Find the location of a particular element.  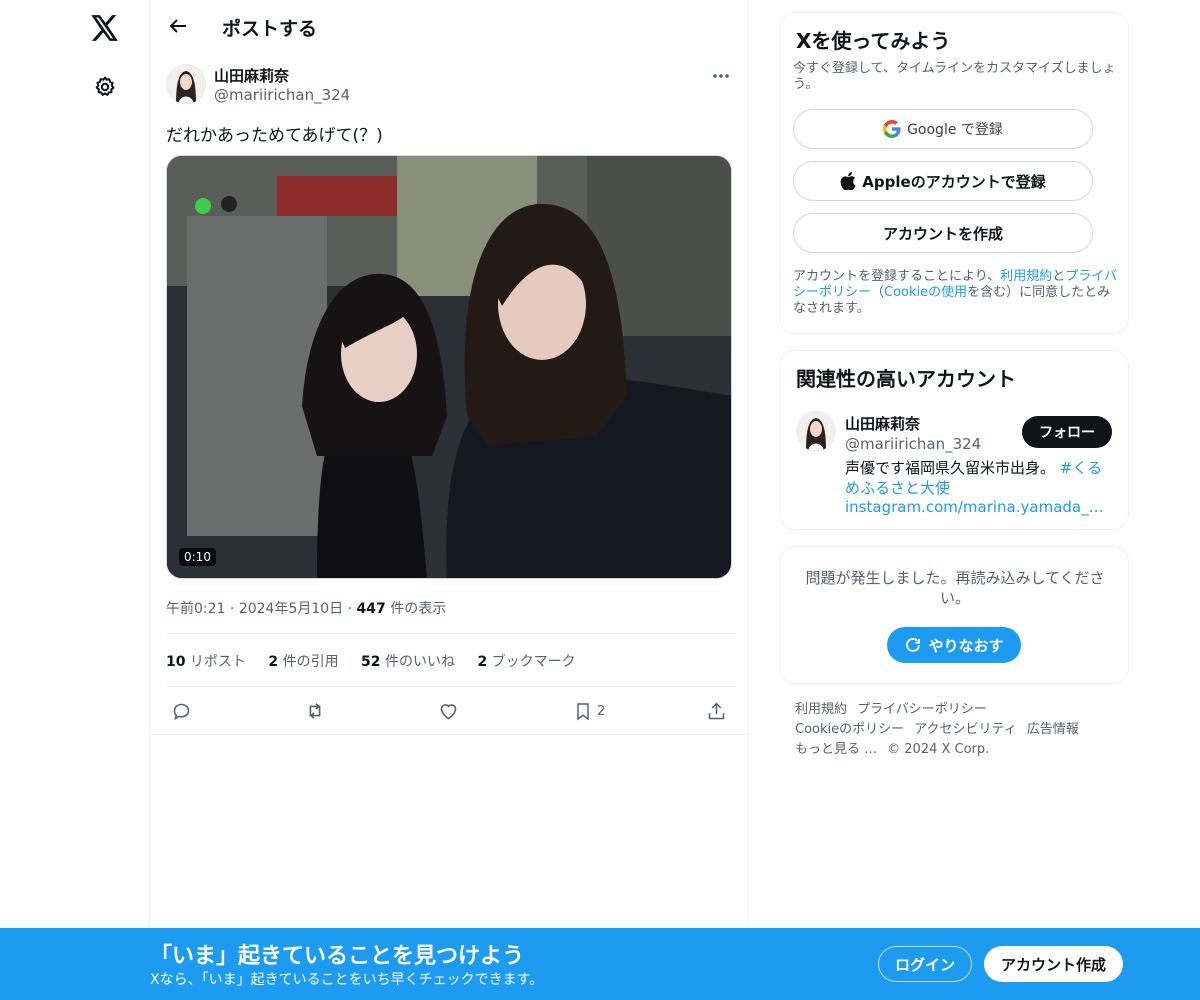

google-signup-label: Google で登録 is located at coordinates (955, 130).